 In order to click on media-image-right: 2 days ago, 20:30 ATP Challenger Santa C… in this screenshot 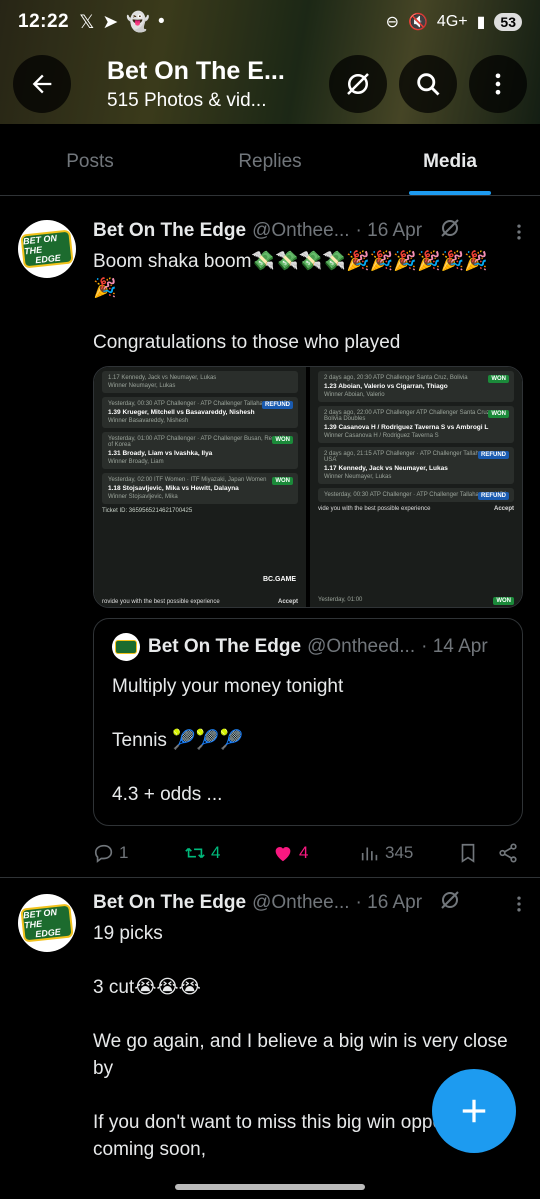, I will do `click(416, 487)`.